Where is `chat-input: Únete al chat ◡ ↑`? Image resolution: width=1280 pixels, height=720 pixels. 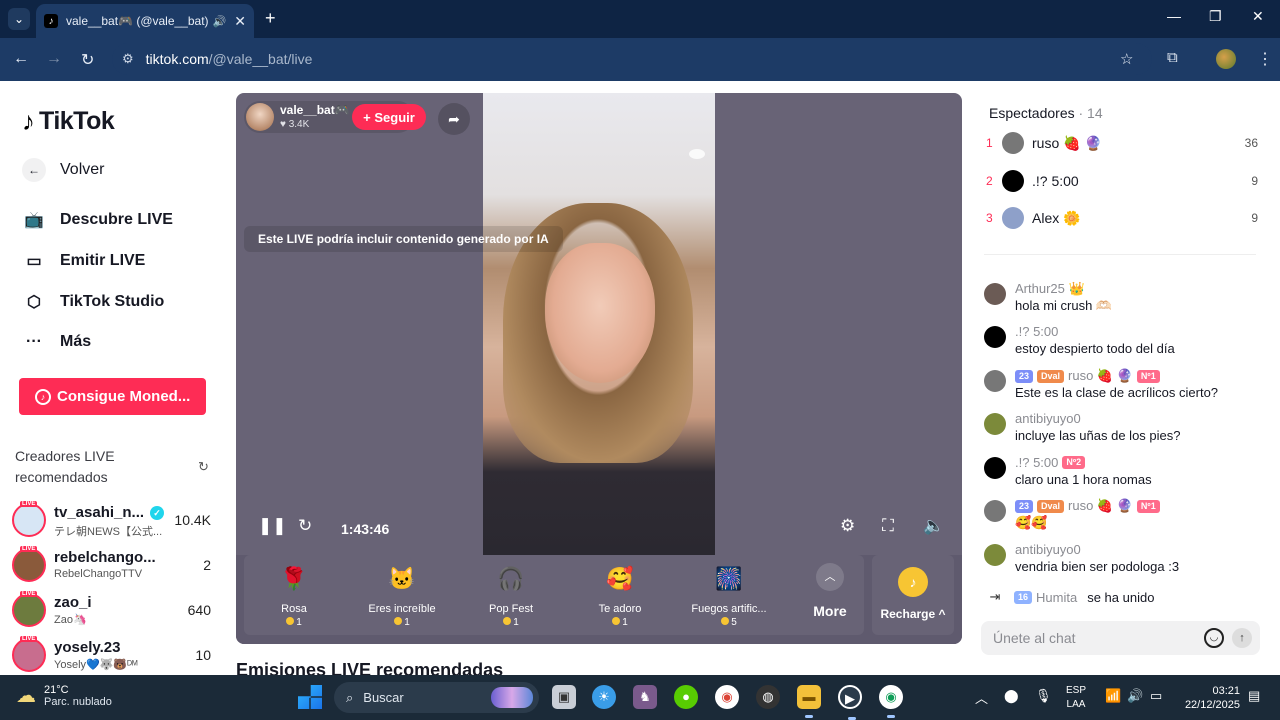
chat-input: Únete al chat ◡ ↑ is located at coordinates (1120, 638).